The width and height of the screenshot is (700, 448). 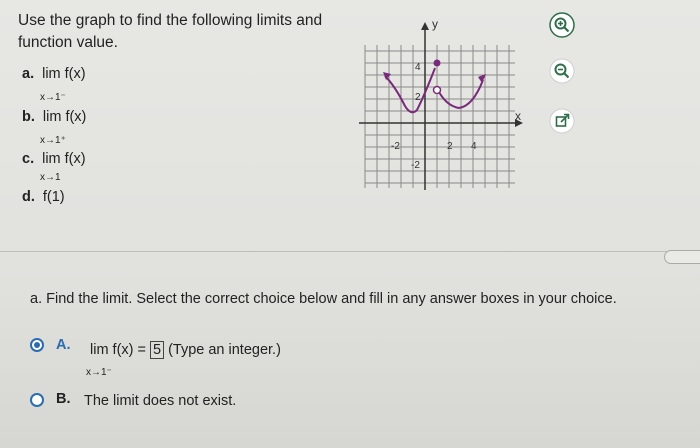 What do you see at coordinates (474, 146) in the screenshot?
I see `x-tick-4: 4` at bounding box center [474, 146].